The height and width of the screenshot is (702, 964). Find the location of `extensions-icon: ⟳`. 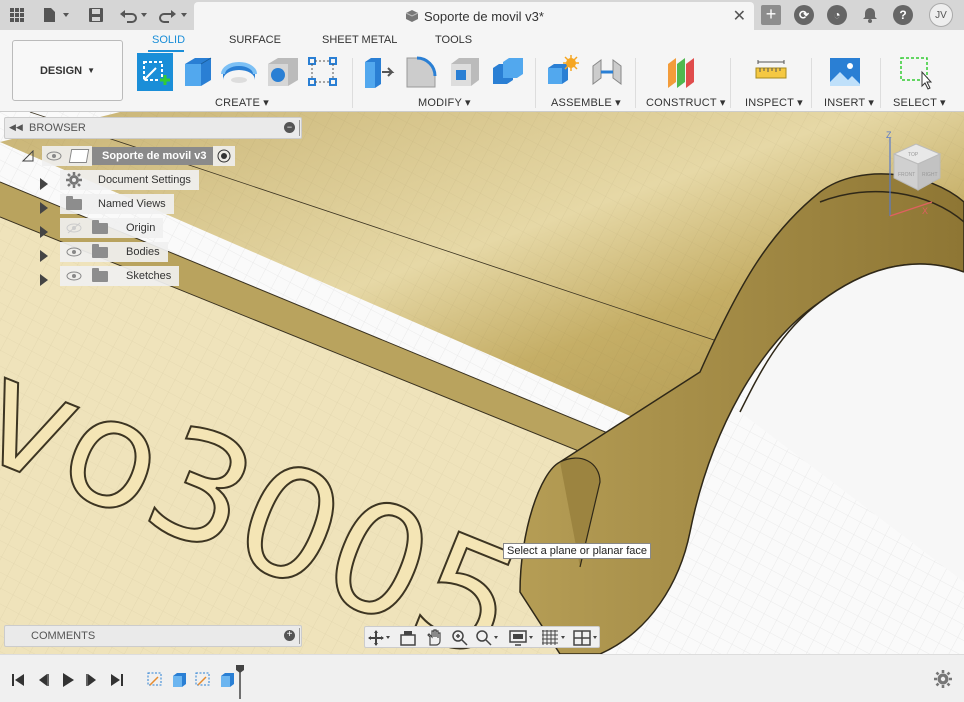

extensions-icon: ⟳ is located at coordinates (804, 15).